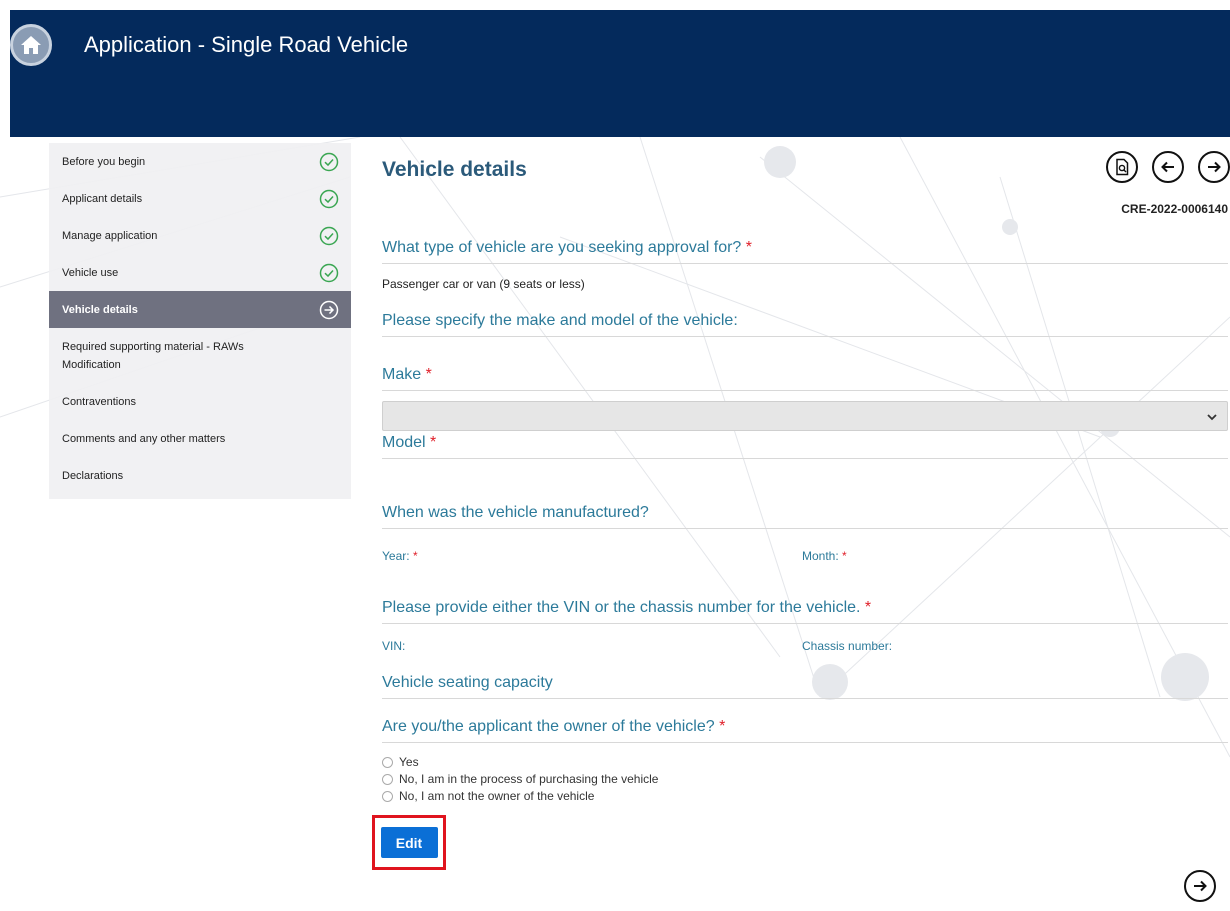 The width and height of the screenshot is (1230, 911). What do you see at coordinates (847, 646) in the screenshot?
I see `chassis-number-label: Chassis number:` at bounding box center [847, 646].